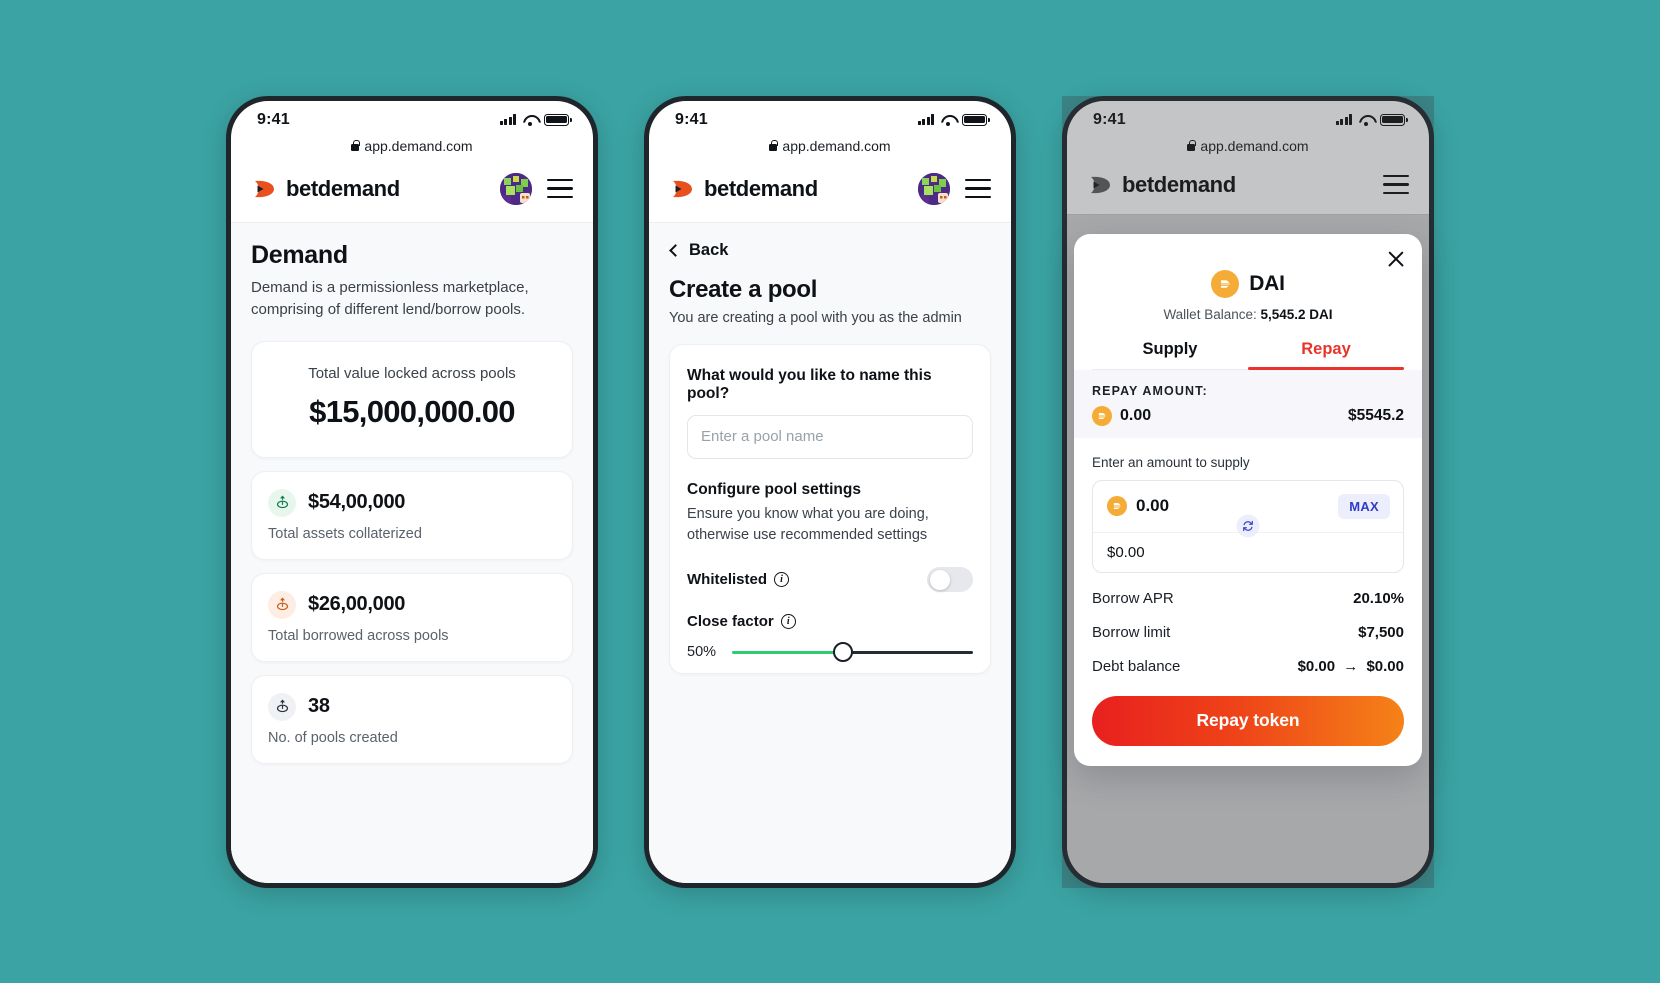 The height and width of the screenshot is (983, 1660). What do you see at coordinates (299, 254) in the screenshot?
I see `page-title: Demand` at bounding box center [299, 254].